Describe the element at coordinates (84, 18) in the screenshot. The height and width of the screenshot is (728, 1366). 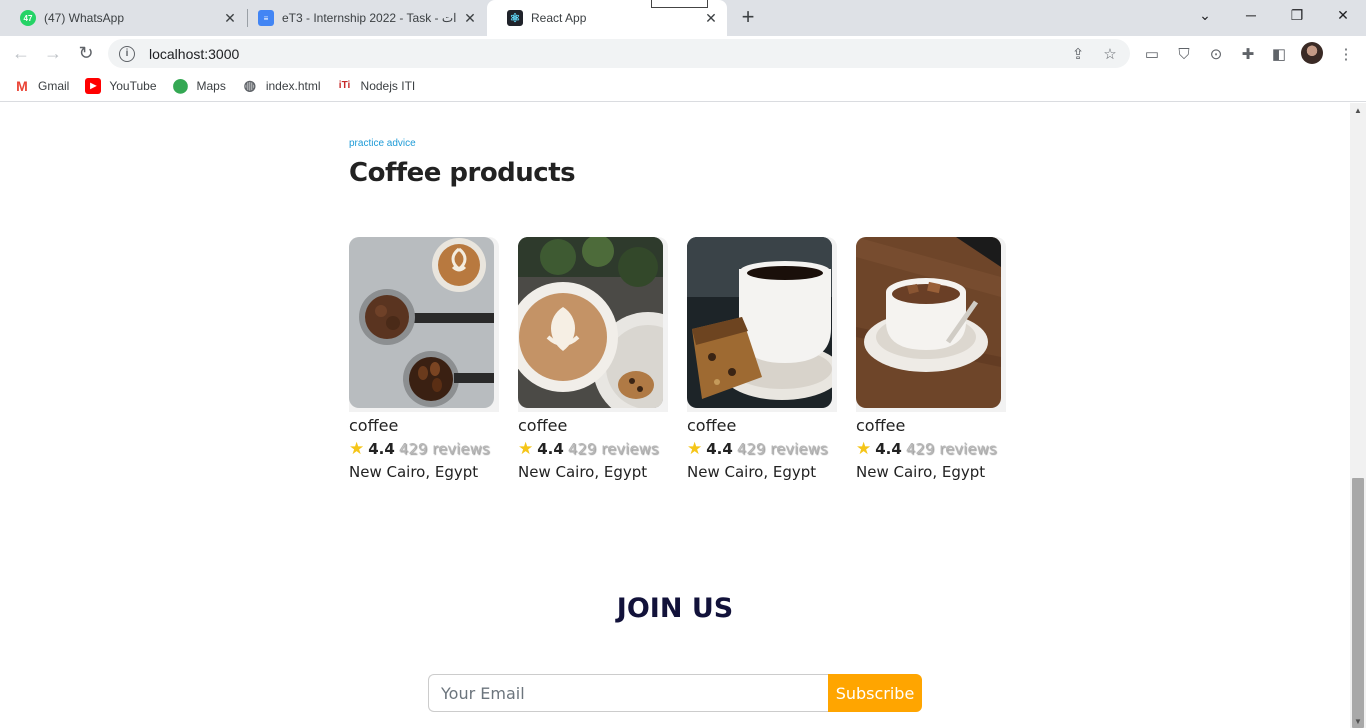
I see `tab-title: (47) WhatsApp` at that location.